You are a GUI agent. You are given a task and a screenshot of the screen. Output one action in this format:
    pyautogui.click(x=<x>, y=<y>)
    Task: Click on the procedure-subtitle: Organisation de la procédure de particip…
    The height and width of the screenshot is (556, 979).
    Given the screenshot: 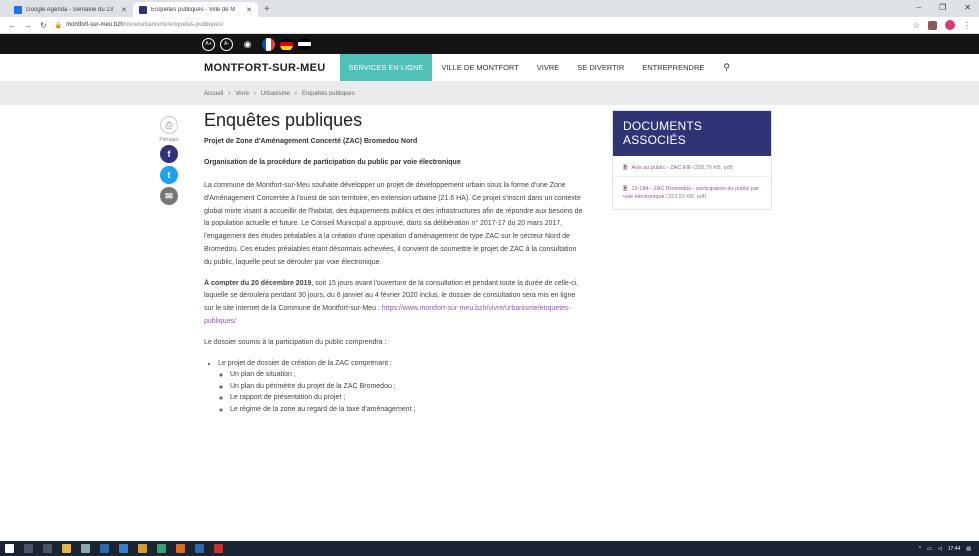 What is the action you would take?
    pyautogui.click(x=332, y=162)
    